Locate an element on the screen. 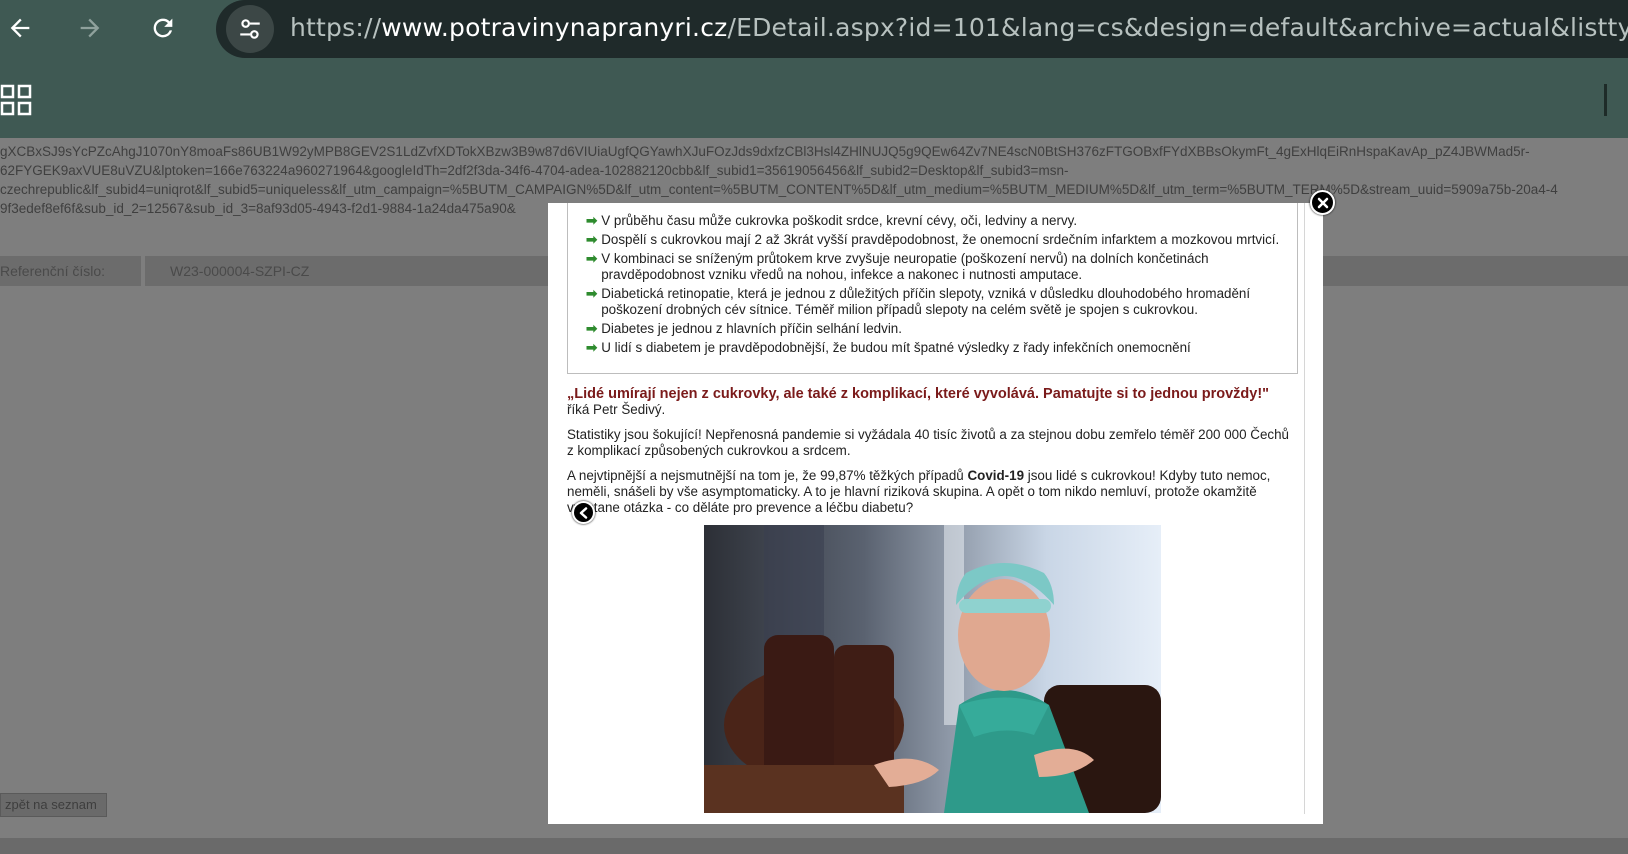 Image resolution: width=1628 pixels, height=854 pixels. reload-button is located at coordinates (163, 28).